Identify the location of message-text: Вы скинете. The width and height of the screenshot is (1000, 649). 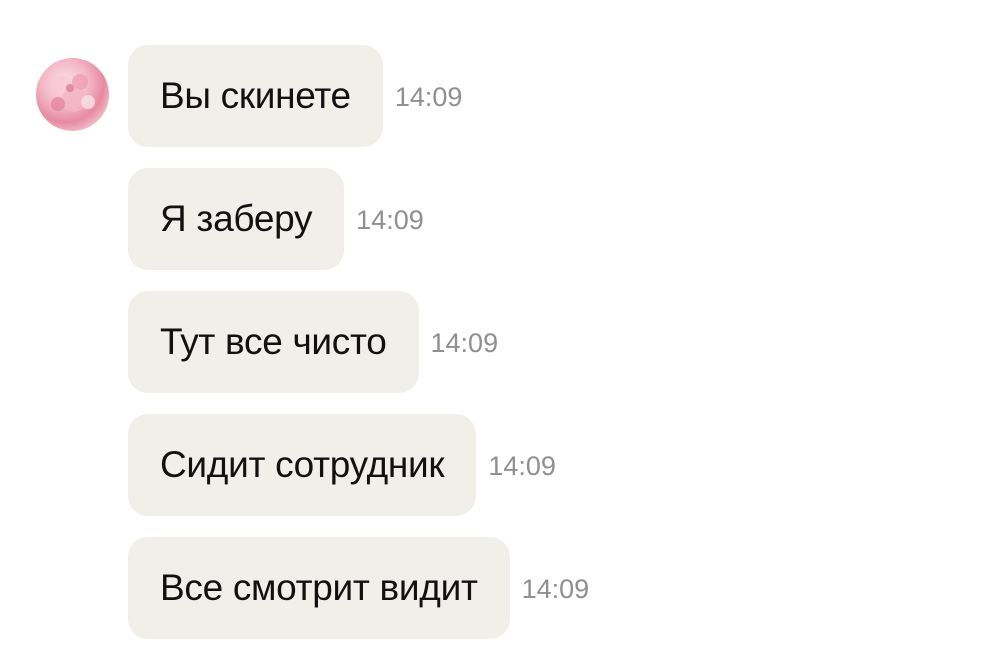
(255, 95).